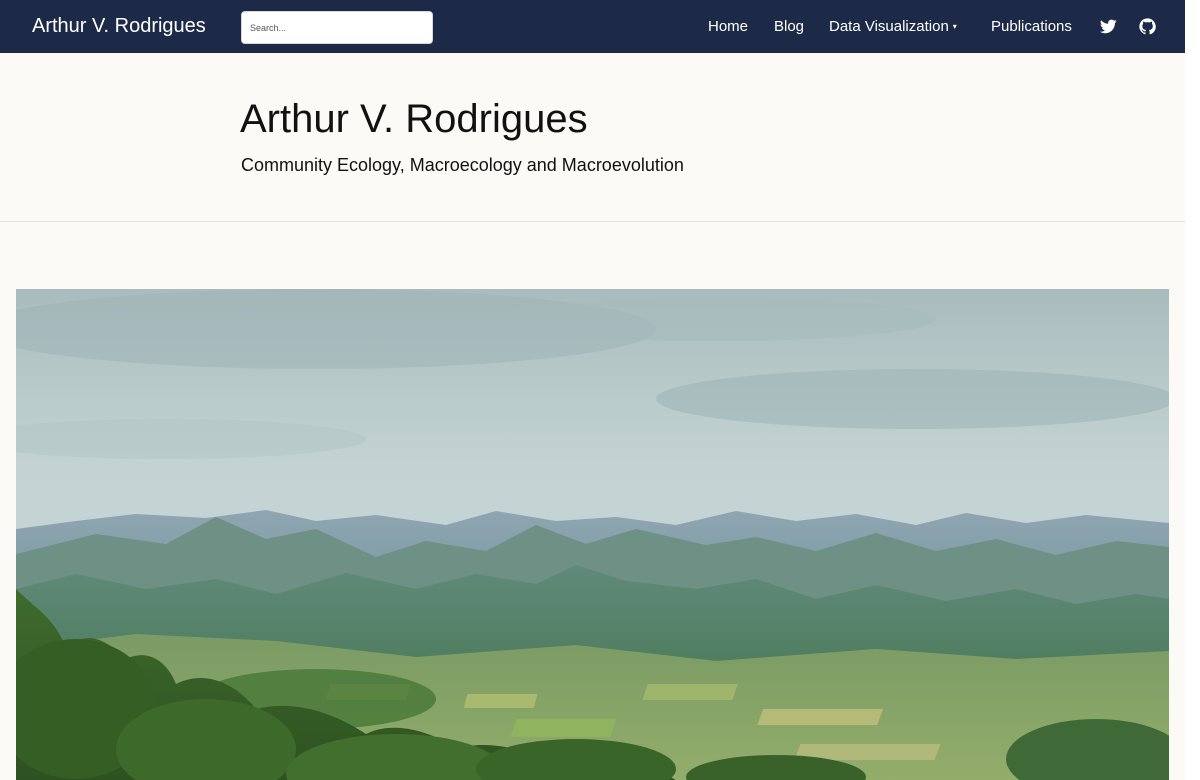 This screenshot has width=1200, height=780. What do you see at coordinates (1147, 26) in the screenshot?
I see `github-icon` at bounding box center [1147, 26].